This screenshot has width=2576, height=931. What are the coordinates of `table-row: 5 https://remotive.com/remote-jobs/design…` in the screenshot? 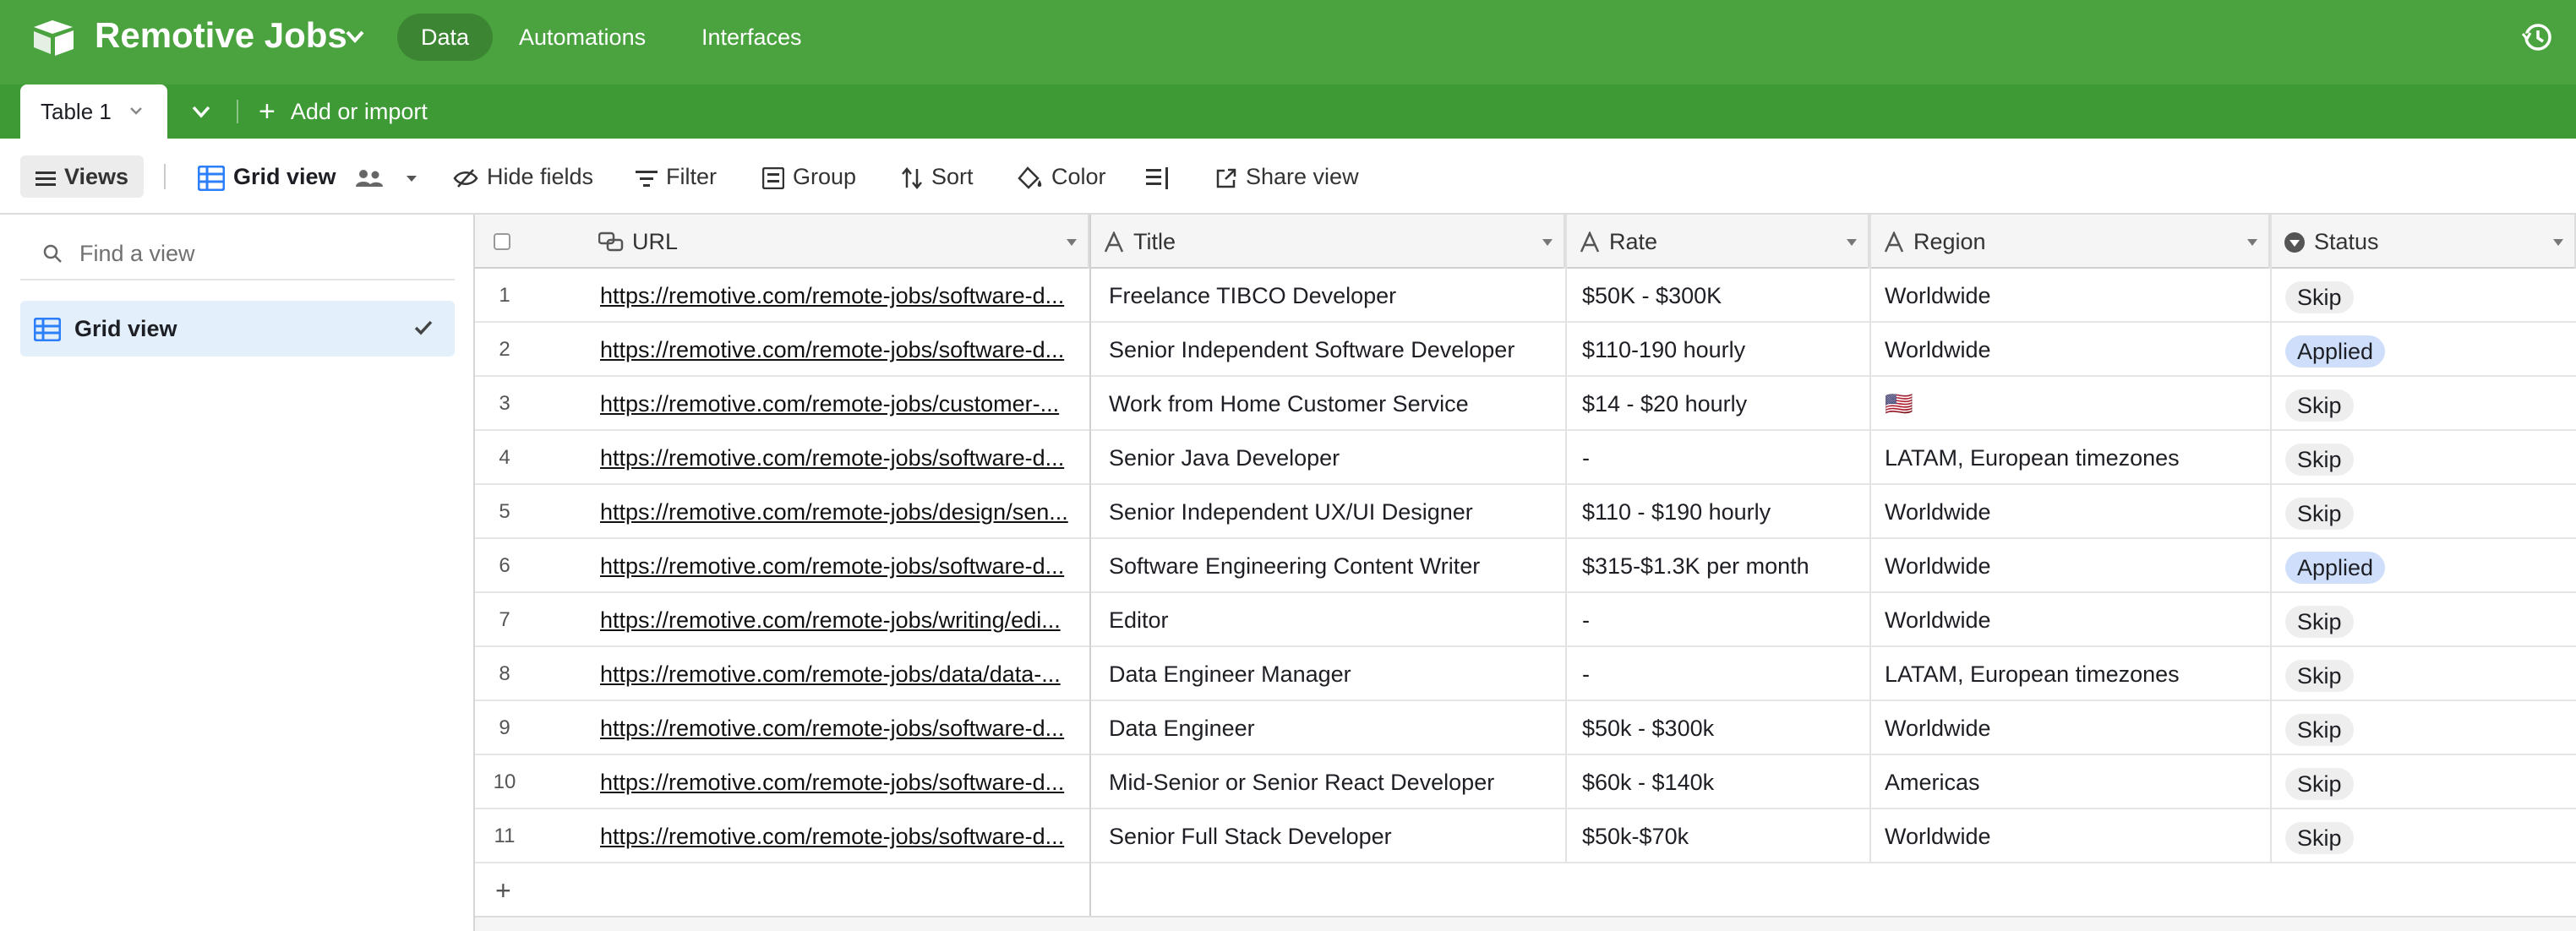 It's located at (1525, 512).